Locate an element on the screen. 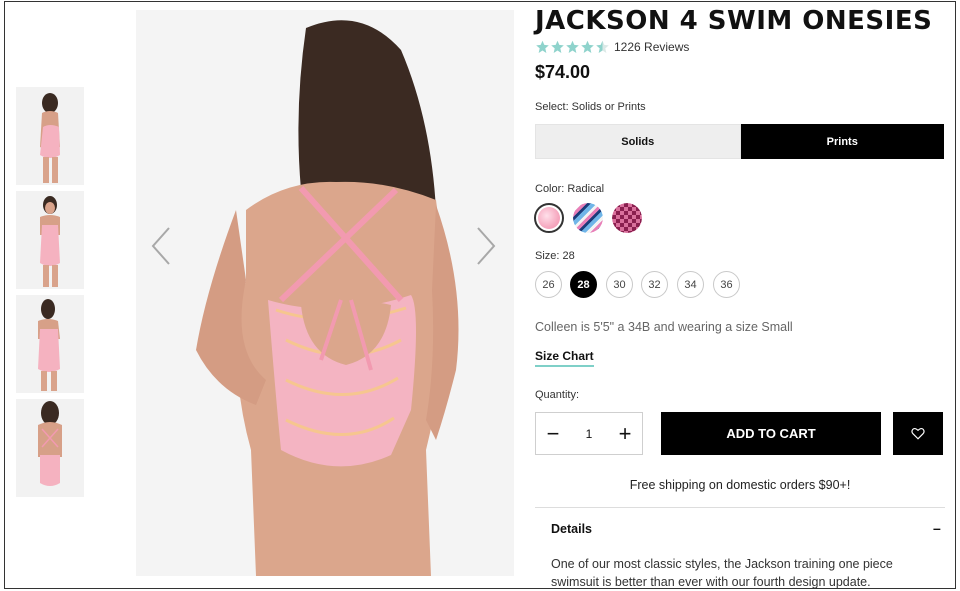 The image size is (960, 591). details-heading: Details is located at coordinates (571, 529).